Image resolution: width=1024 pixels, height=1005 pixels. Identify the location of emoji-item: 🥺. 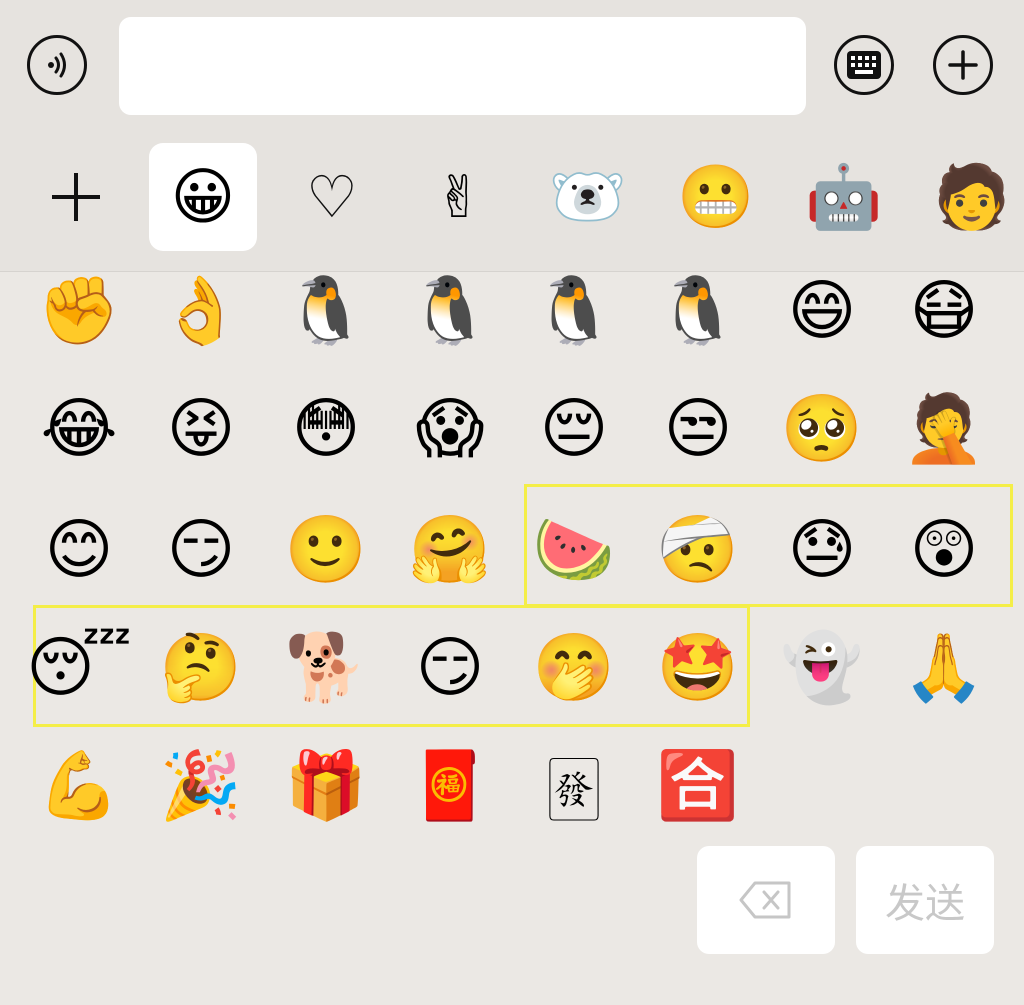
(822, 429).